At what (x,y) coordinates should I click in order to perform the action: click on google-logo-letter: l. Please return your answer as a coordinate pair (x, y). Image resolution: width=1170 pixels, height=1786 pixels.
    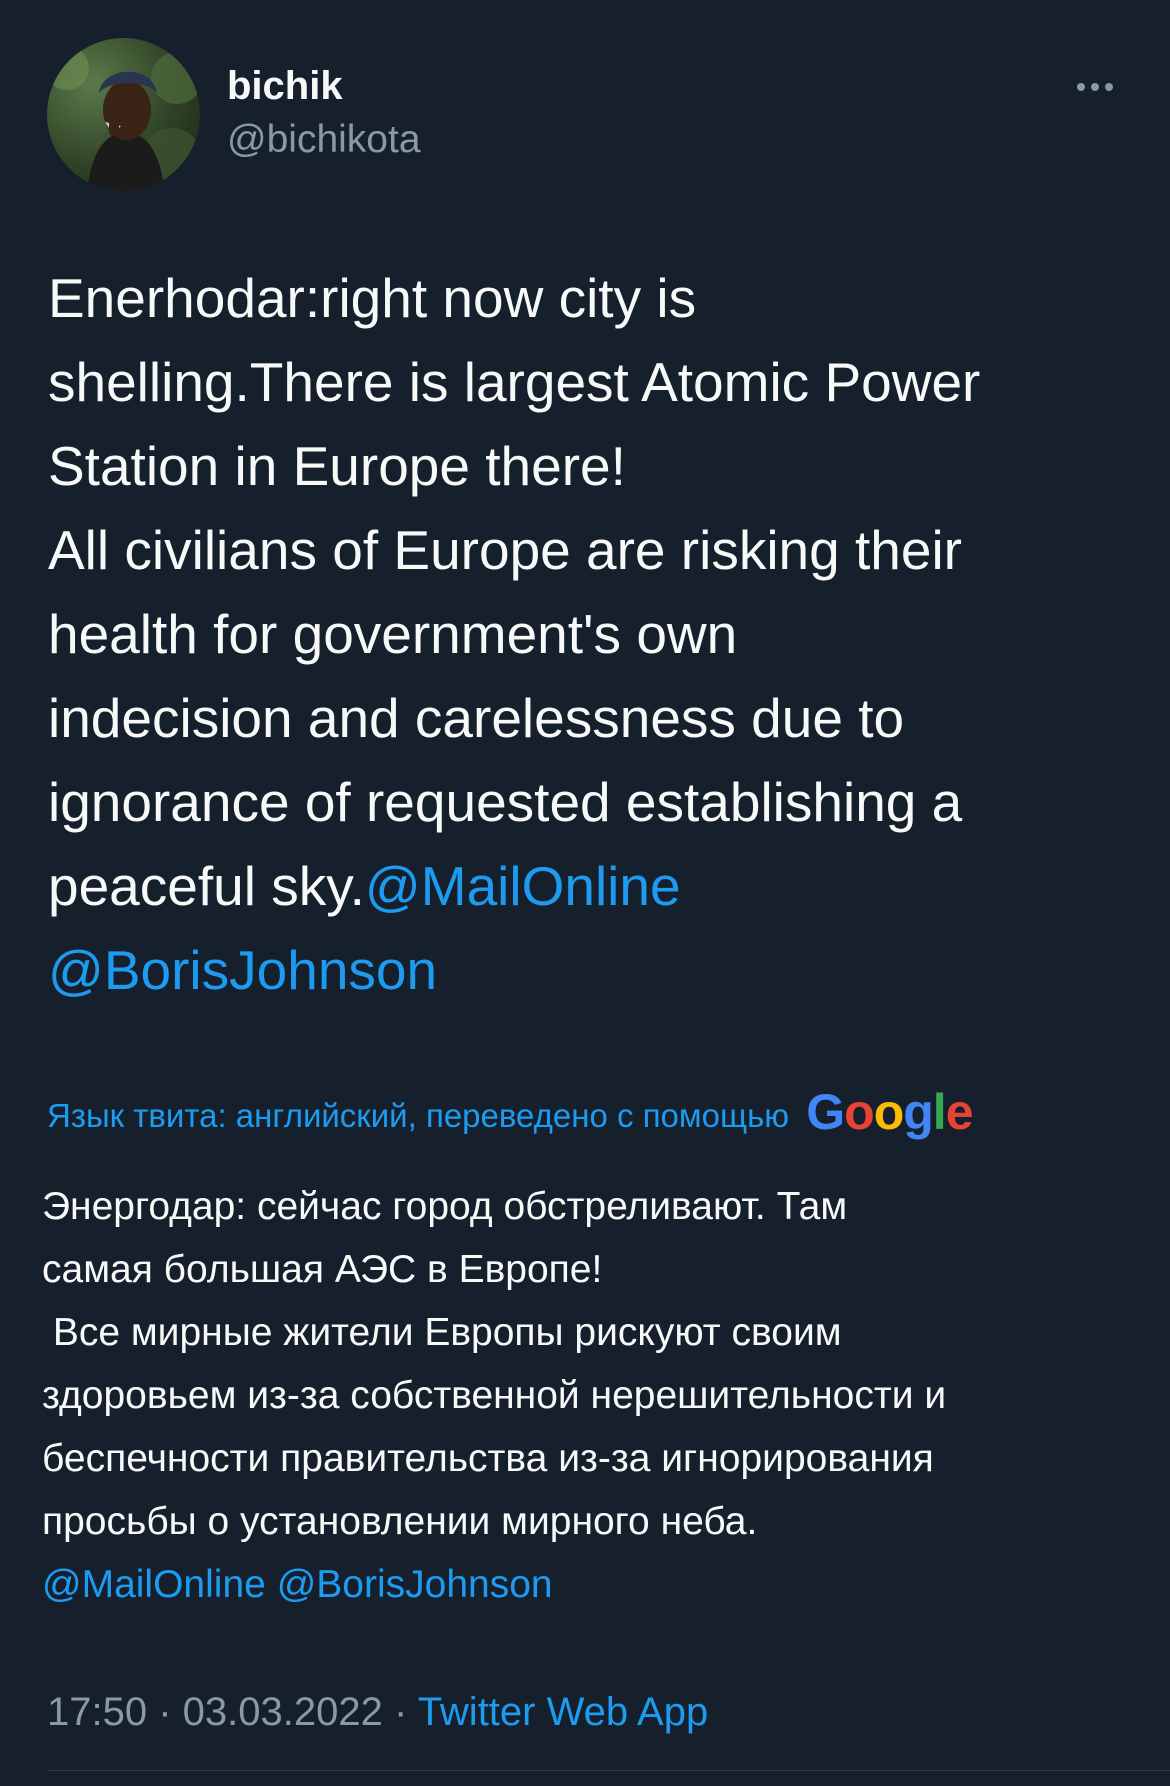
    Looking at the image, I should click on (939, 1112).